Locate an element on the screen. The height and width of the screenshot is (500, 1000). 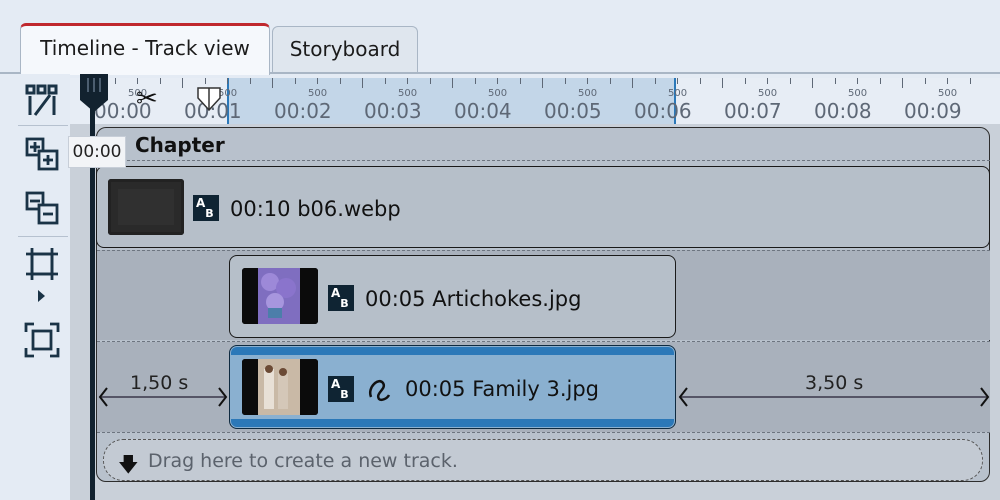
playhead-time-tooltip: 00:00 is located at coordinates (97, 152).